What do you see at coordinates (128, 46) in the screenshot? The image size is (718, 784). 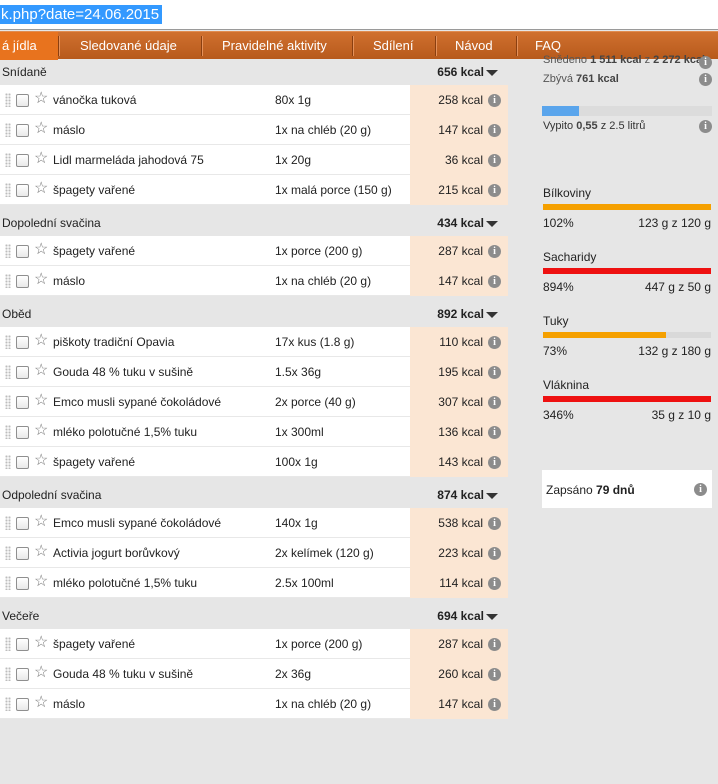 I see `nav-item-tracked-data: Sledované údaje` at bounding box center [128, 46].